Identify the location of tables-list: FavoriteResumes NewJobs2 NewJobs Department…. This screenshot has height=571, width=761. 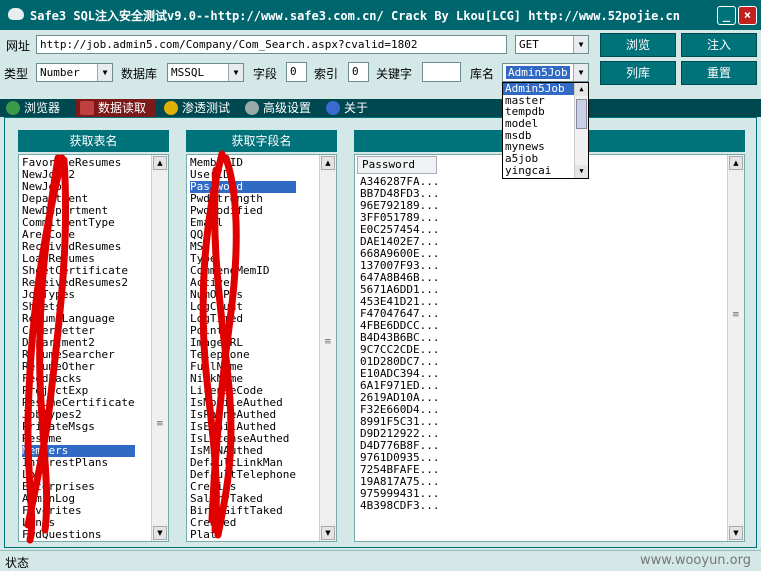
(78, 349).